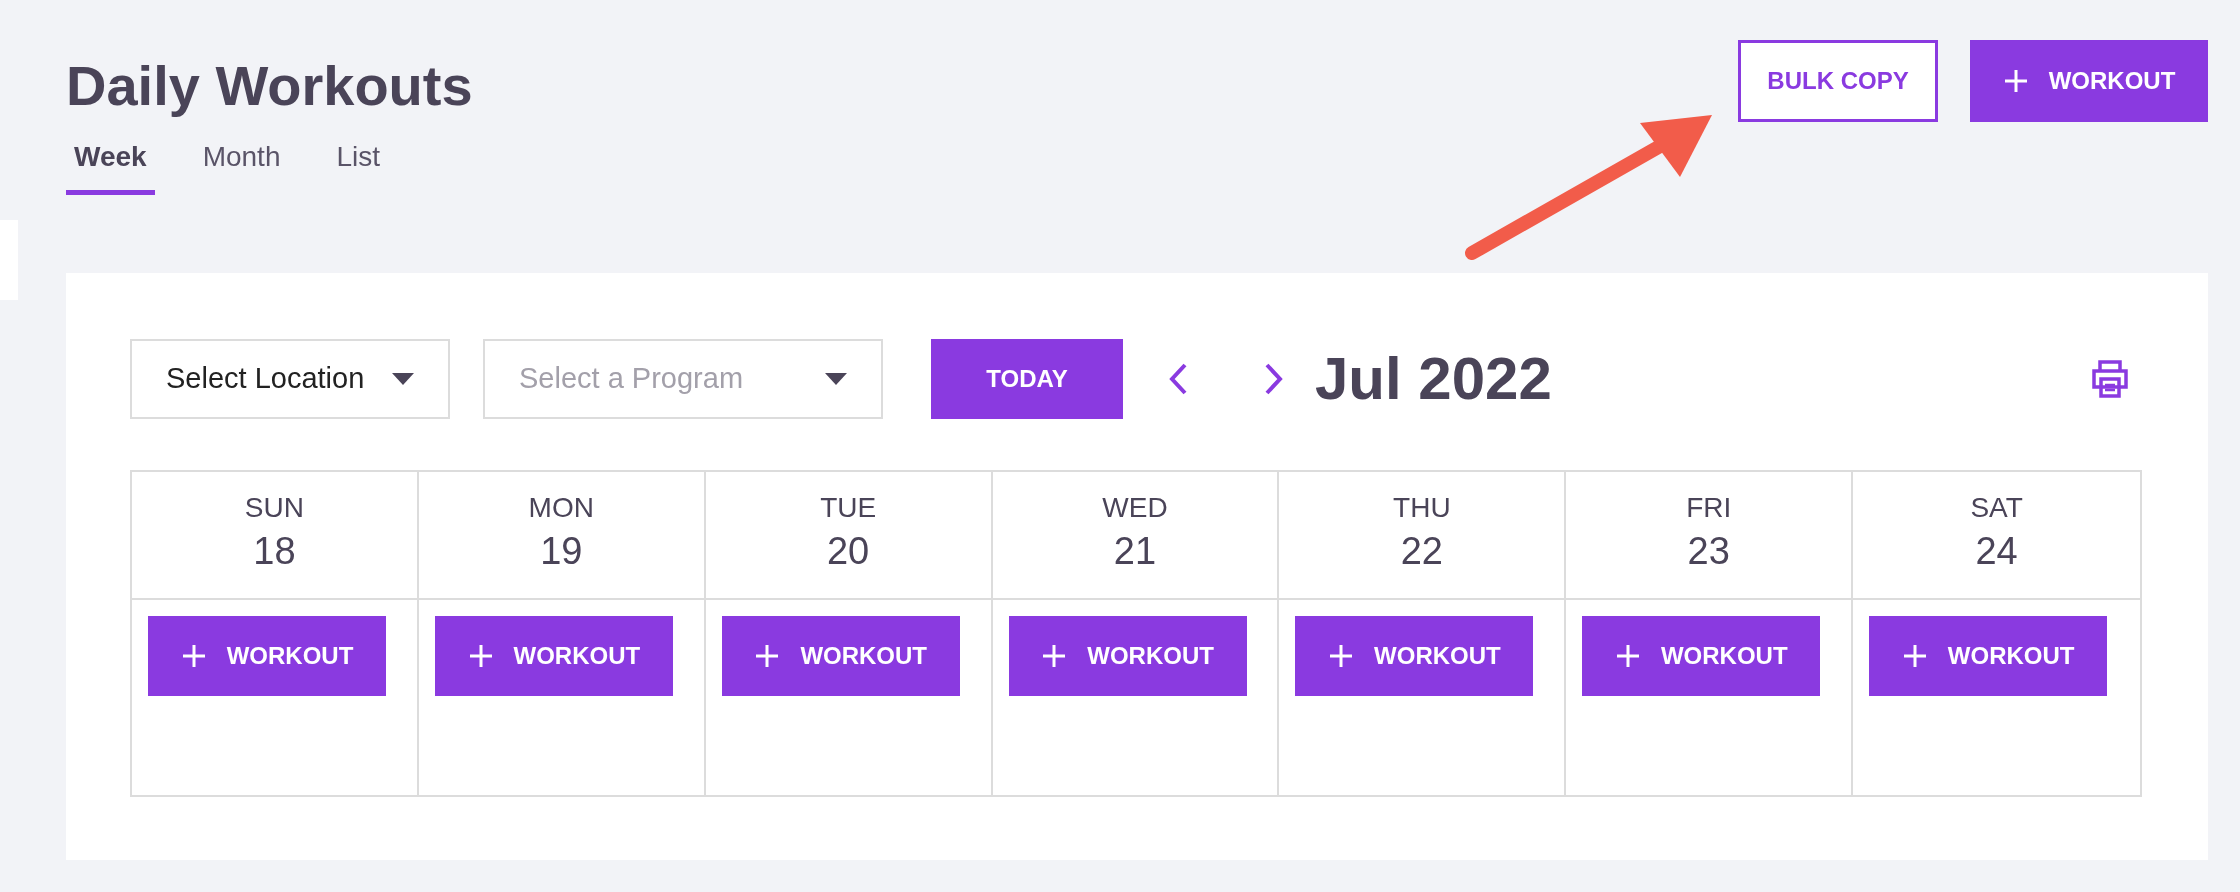 The height and width of the screenshot is (892, 2240). What do you see at coordinates (1274, 379) in the screenshot?
I see `chevron-right-icon` at bounding box center [1274, 379].